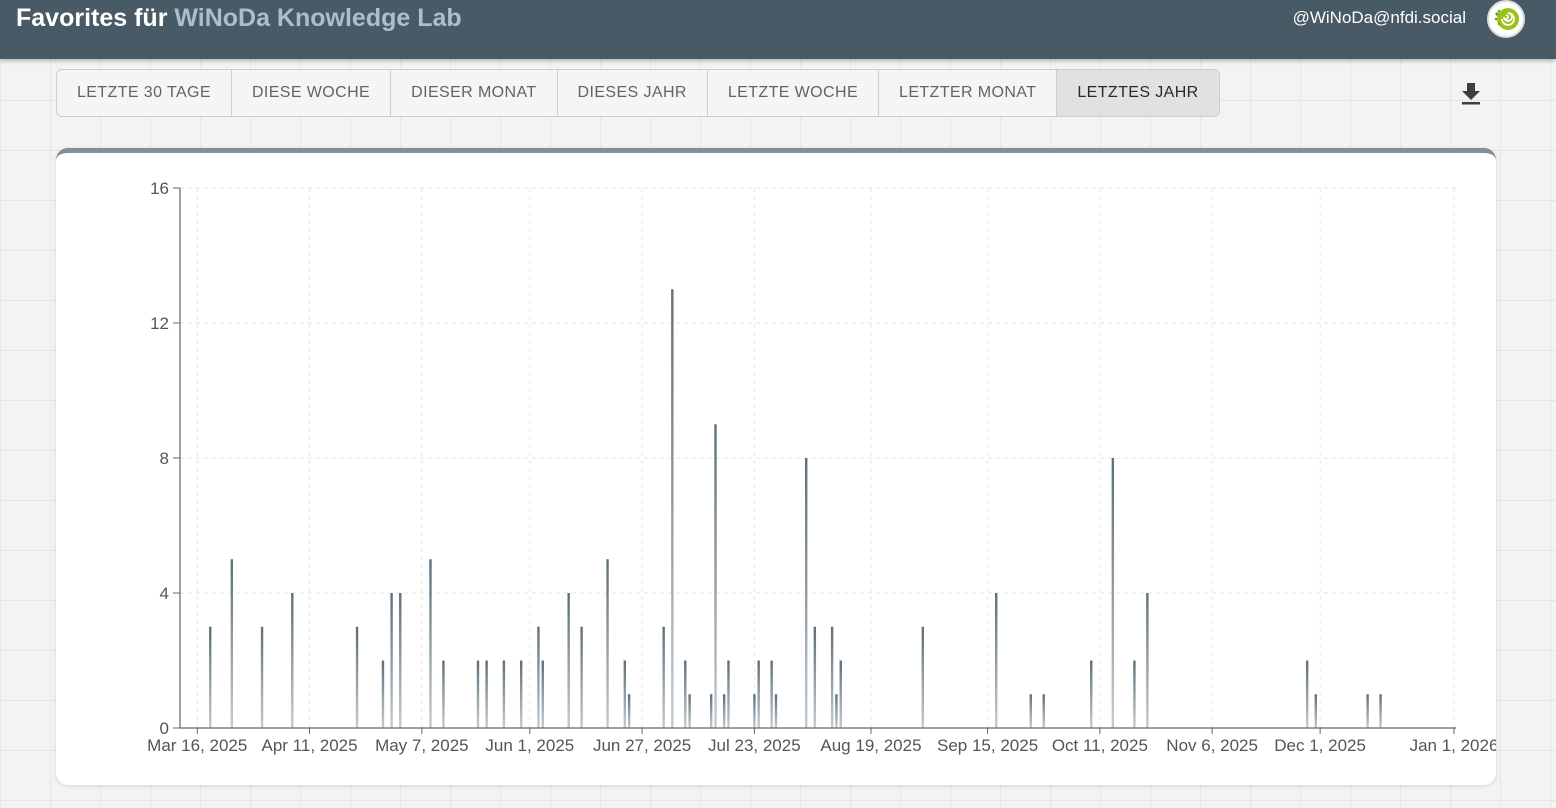 The height and width of the screenshot is (808, 1556). What do you see at coordinates (968, 93) in the screenshot?
I see `tab-letzter-monat: LETZTER MONAT` at bounding box center [968, 93].